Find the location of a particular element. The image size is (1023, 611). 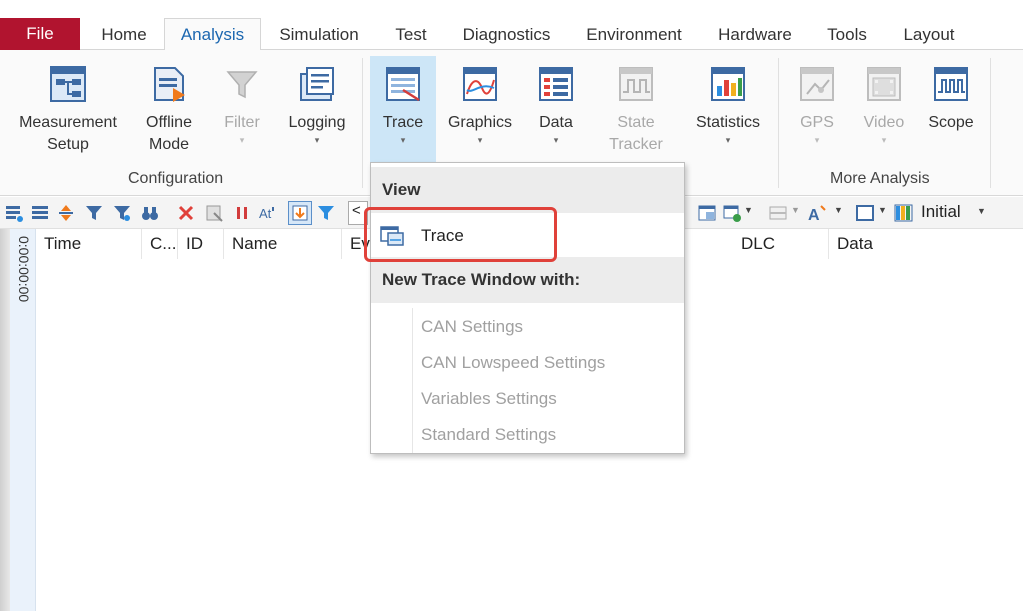

color-set-icon is located at coordinates (904, 213).